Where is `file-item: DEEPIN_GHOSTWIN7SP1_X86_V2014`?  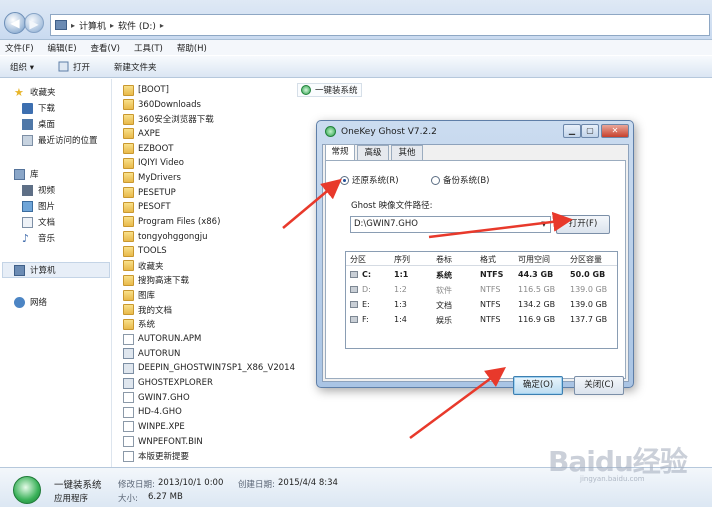
file-item: DEEPIN_GHOSTWIN7SP1_X86_V2014 is located at coordinates (209, 368).